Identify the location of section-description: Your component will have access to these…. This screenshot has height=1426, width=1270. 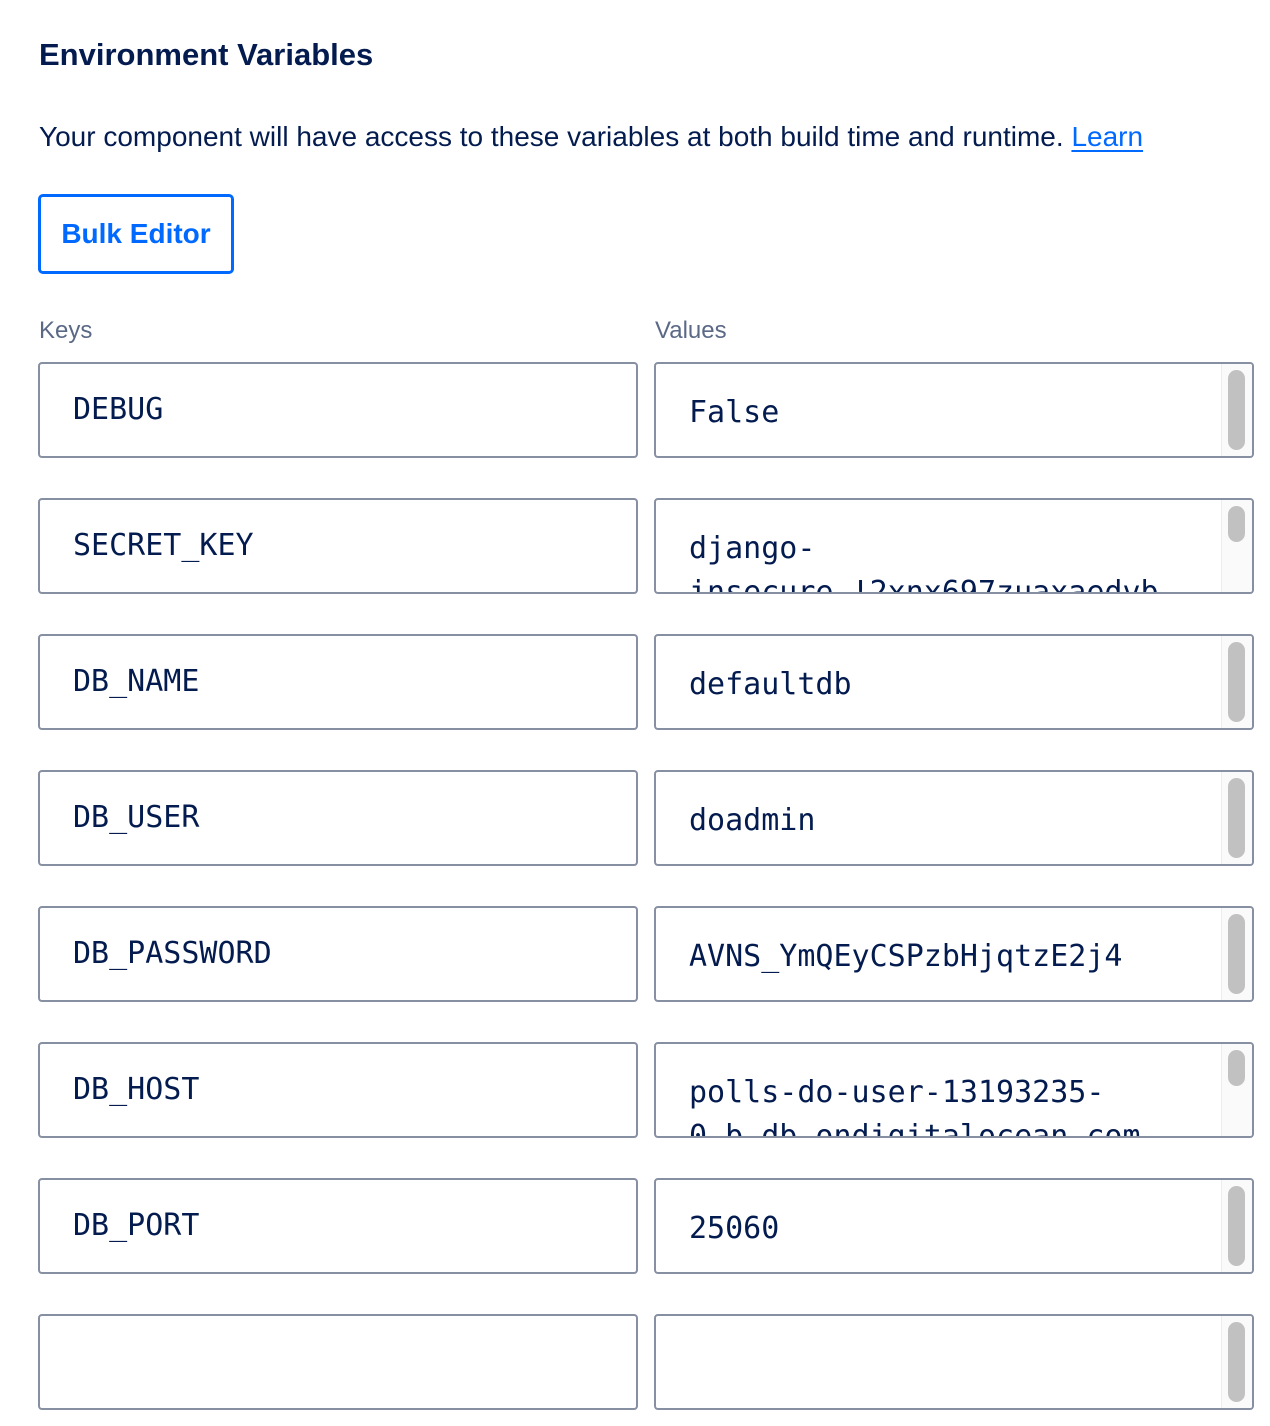
(591, 137).